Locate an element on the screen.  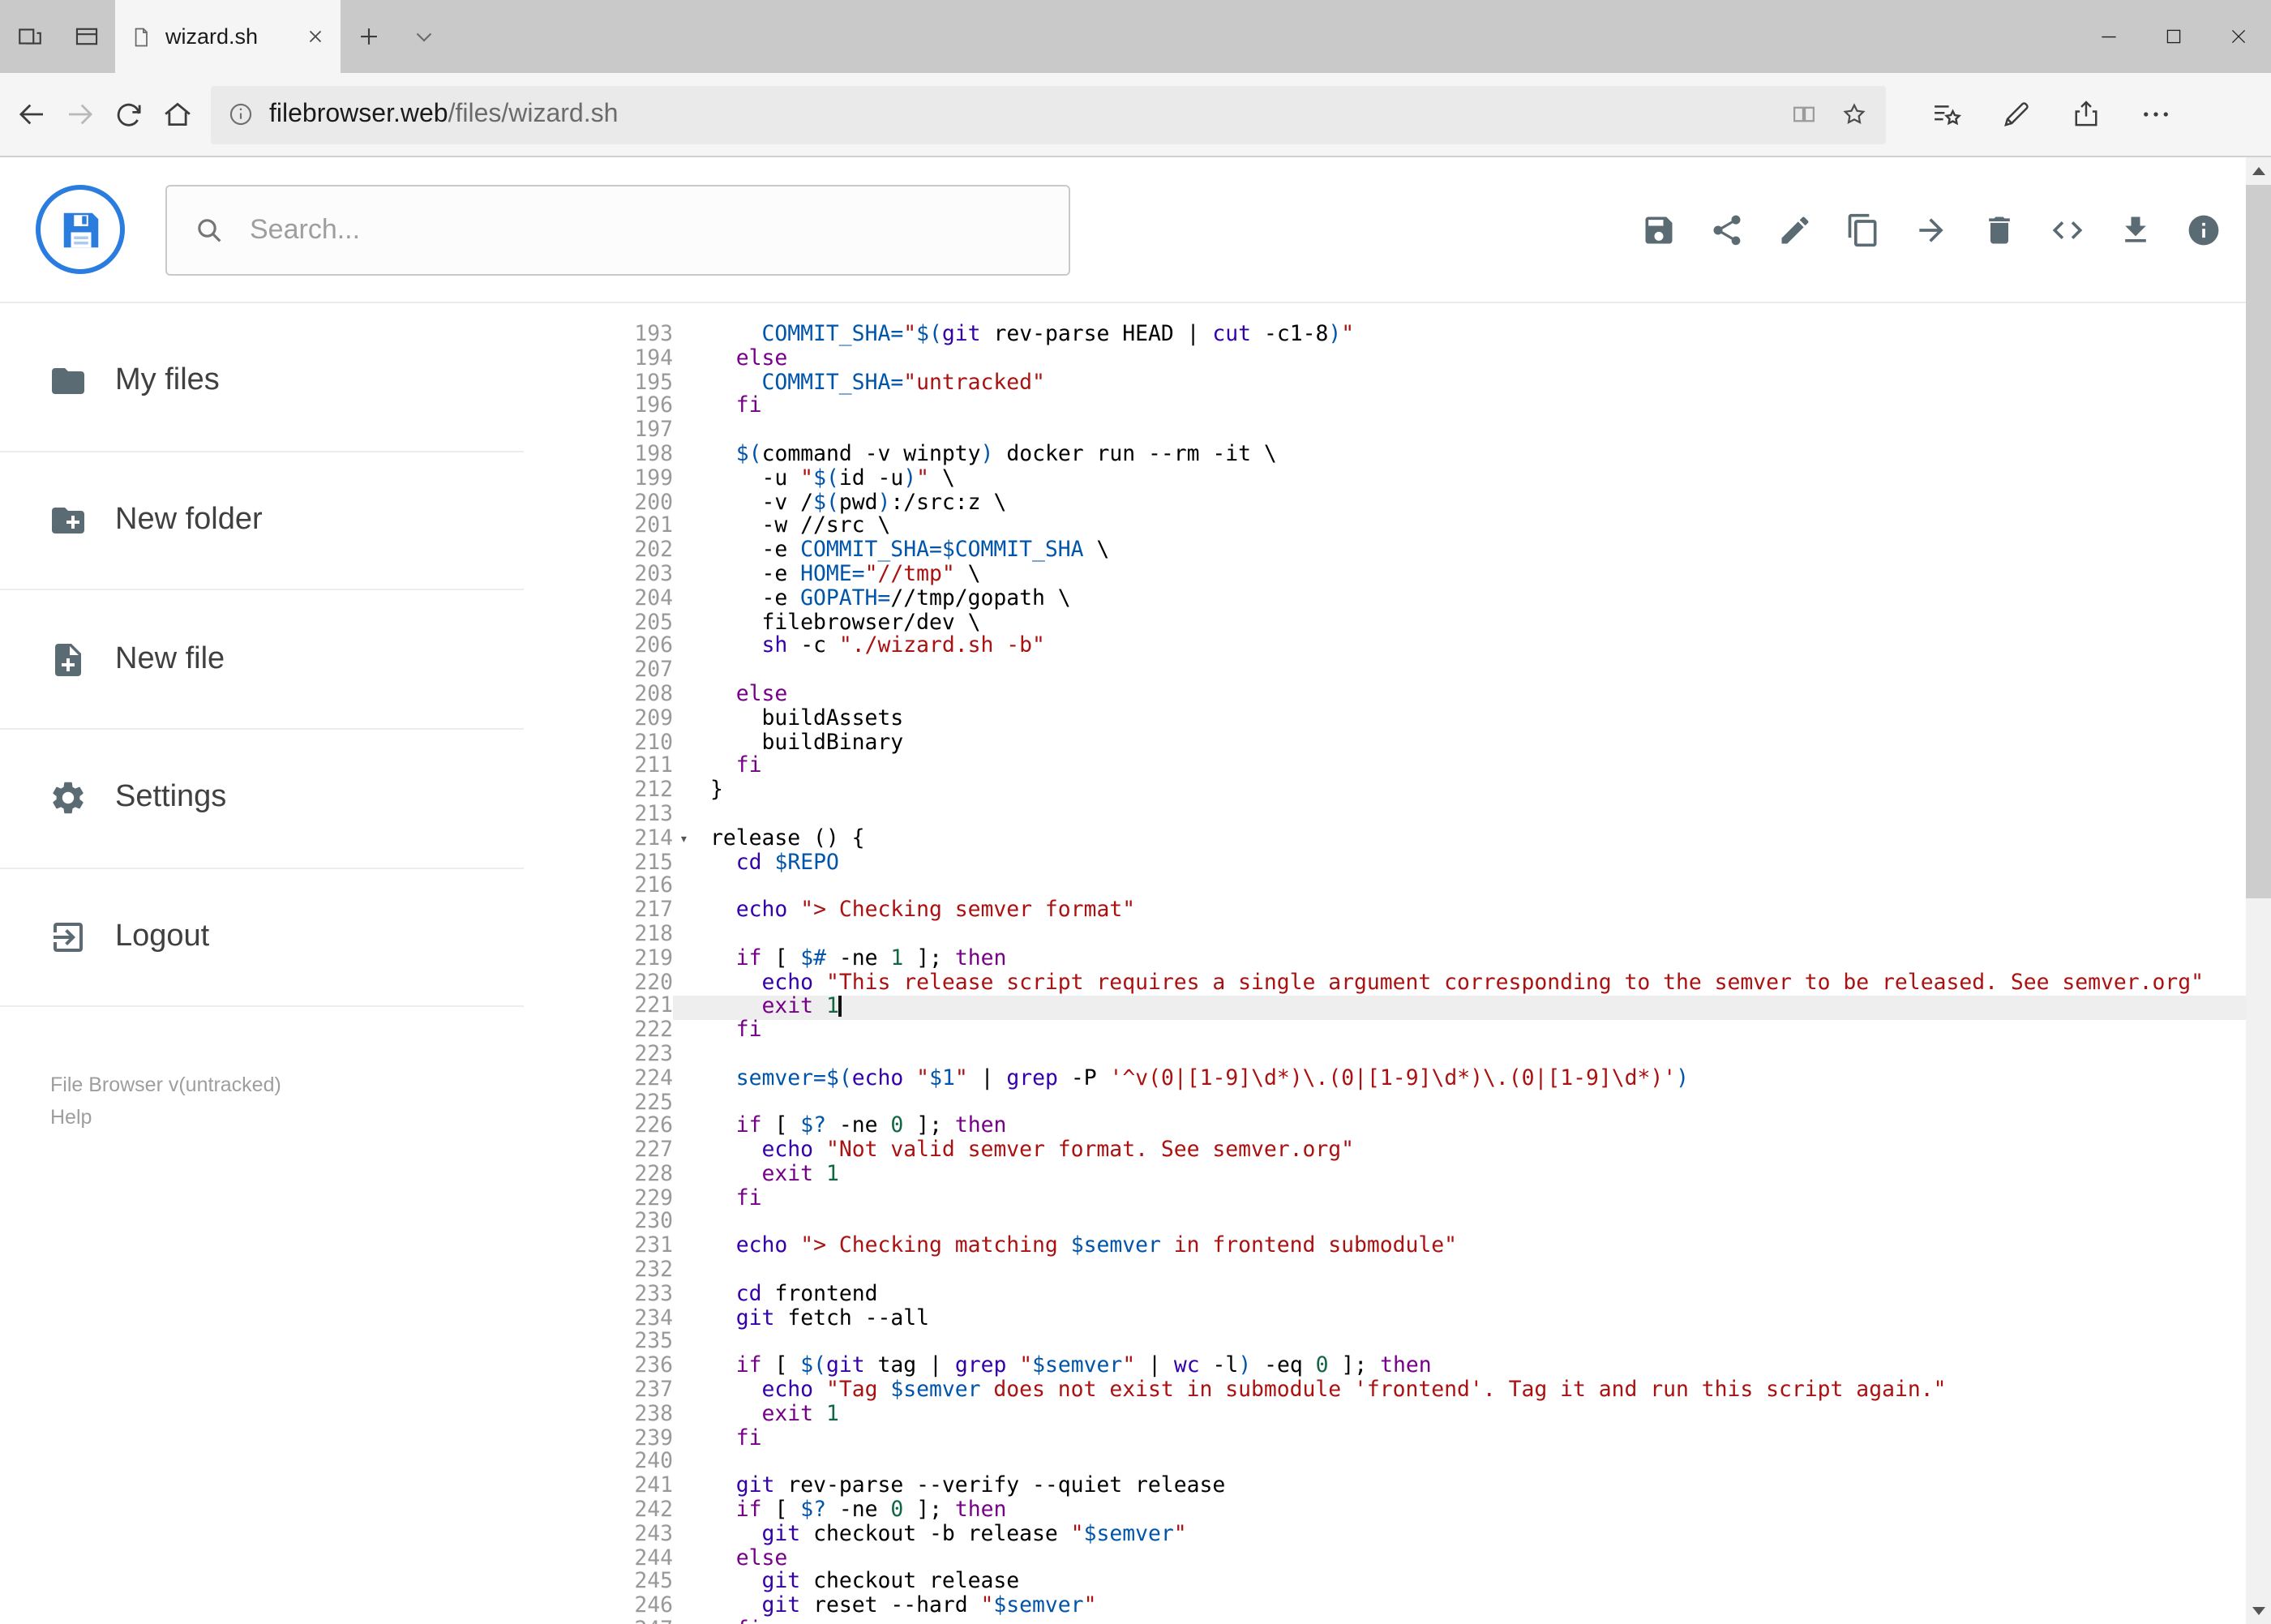
code-line-200: 200 -v /$(pwd):/src:z \ is located at coordinates (1385, 504).